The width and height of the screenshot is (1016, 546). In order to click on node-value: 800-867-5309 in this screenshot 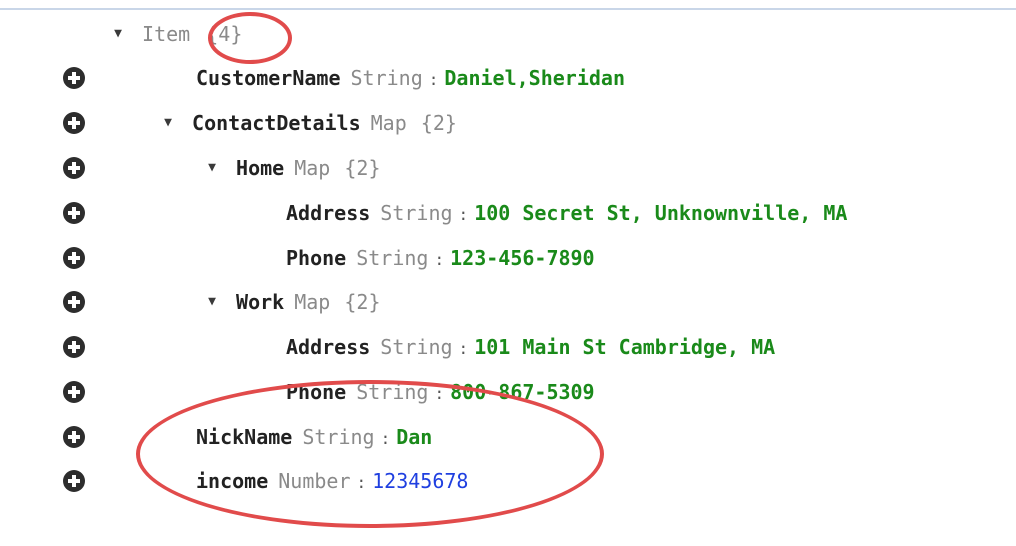, I will do `click(522, 392)`.